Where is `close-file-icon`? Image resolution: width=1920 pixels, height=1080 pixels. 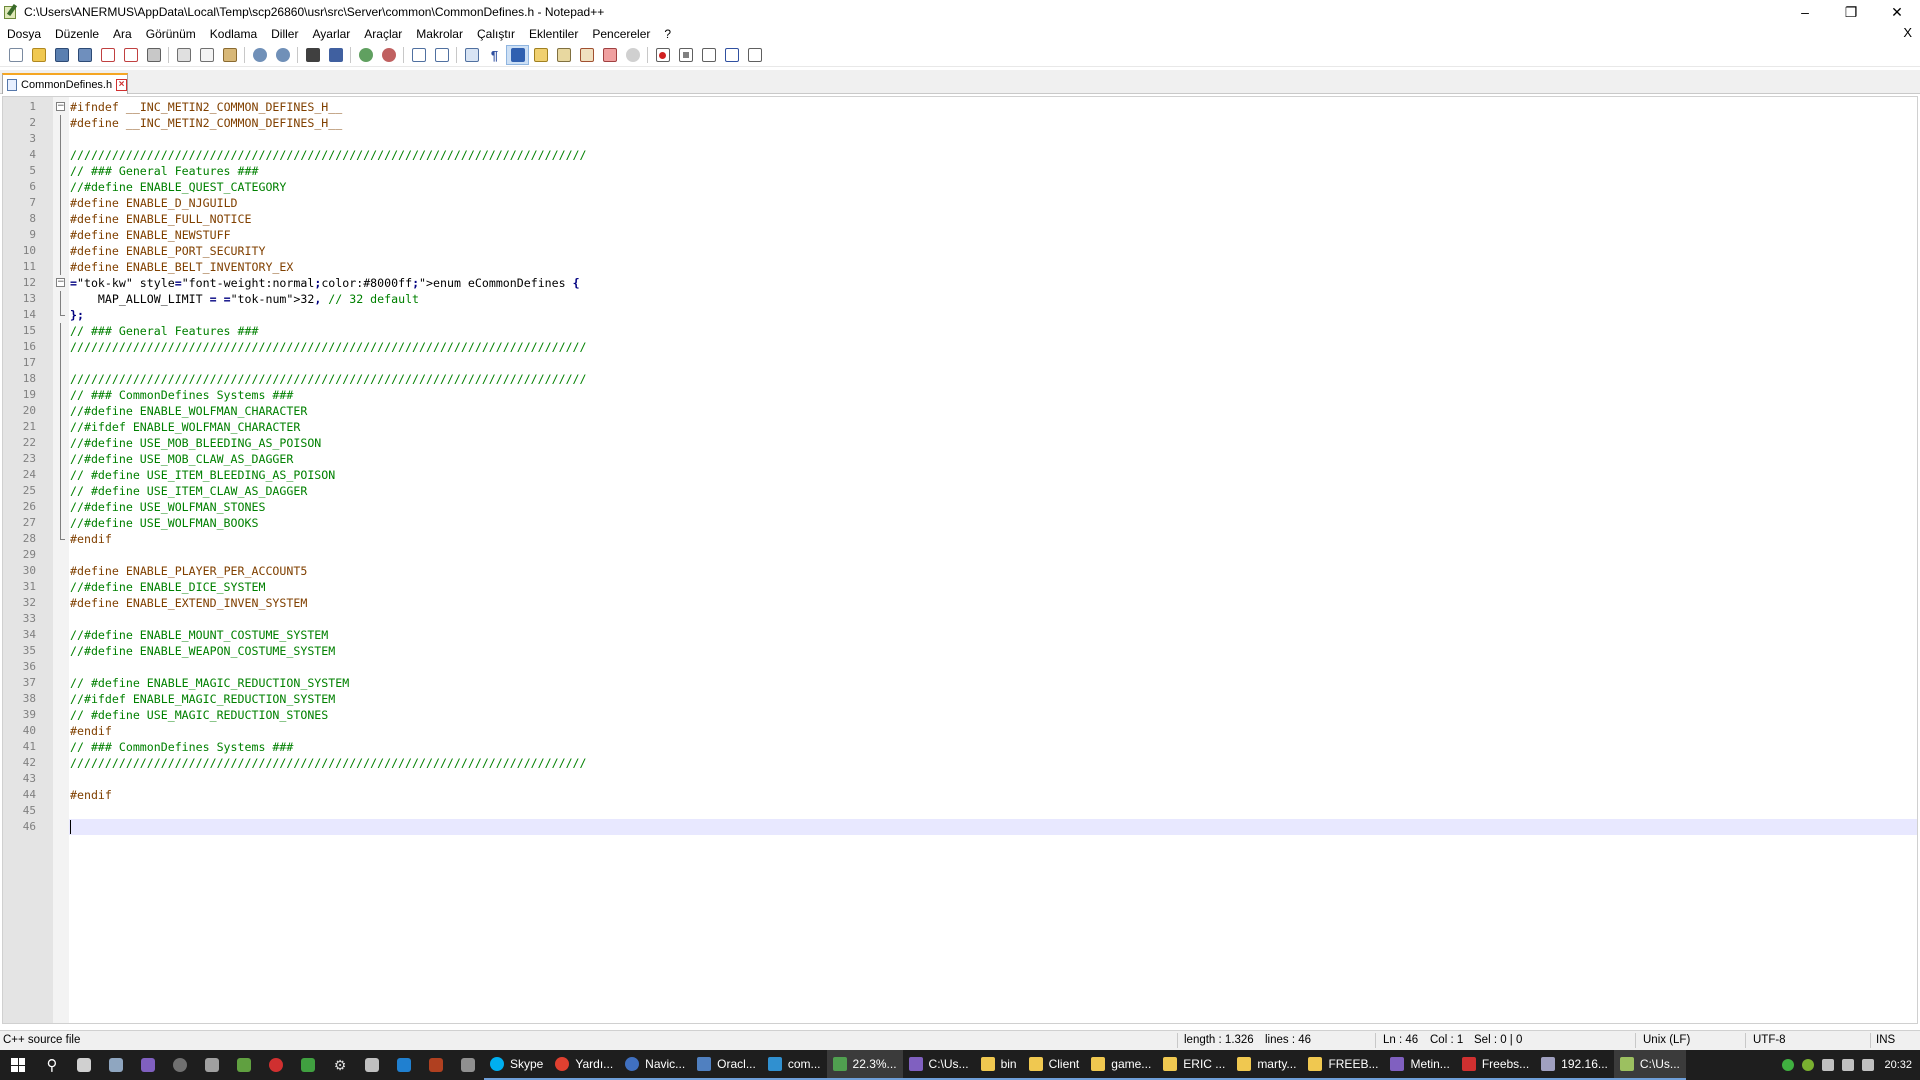
close-file-icon is located at coordinates (107, 55).